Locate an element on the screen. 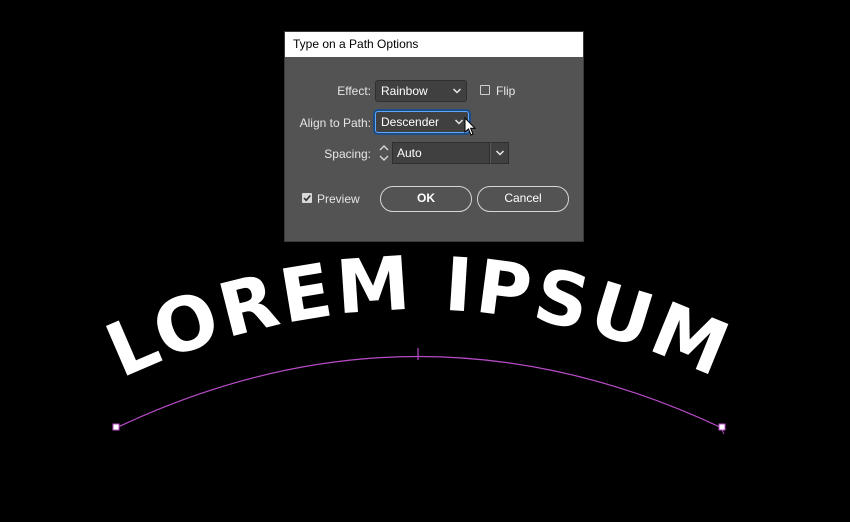 Image resolution: width=850 pixels, height=522 pixels. preview-checkbox is located at coordinates (307, 198).